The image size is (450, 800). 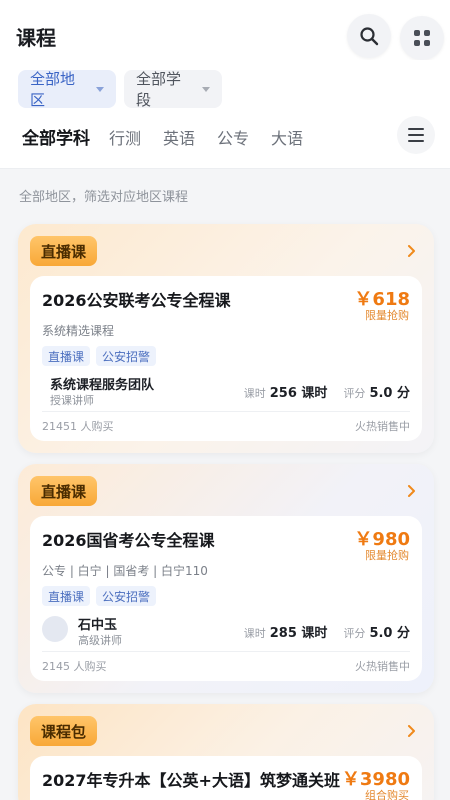 I want to click on stage-filter: 全部学段, so click(x=173, y=89).